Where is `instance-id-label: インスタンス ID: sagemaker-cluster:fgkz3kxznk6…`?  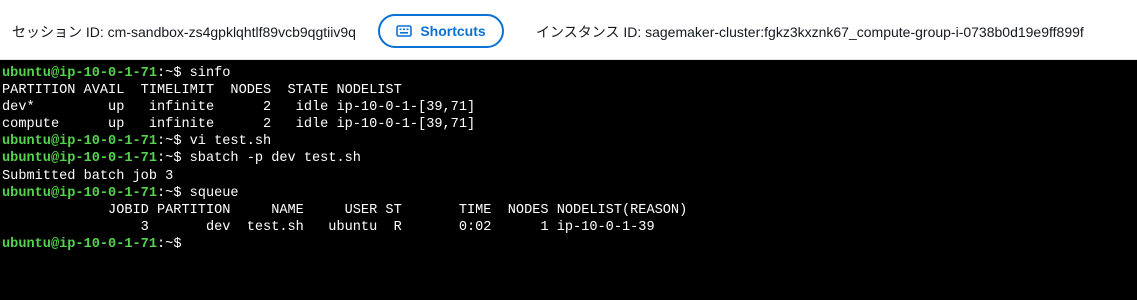 instance-id-label: インスタンス ID: sagemaker-cluster:fgkz3kxznk6… is located at coordinates (810, 32).